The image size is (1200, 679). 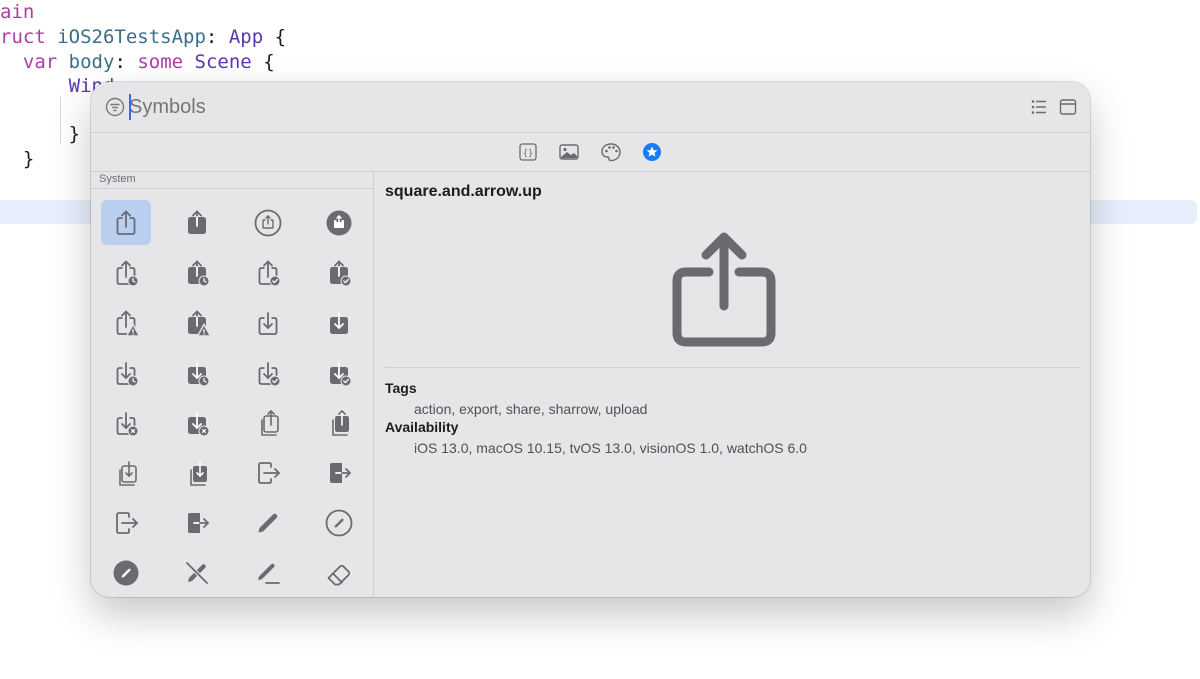 I want to click on square-and-arrow-down-icon, so click(x=268, y=323).